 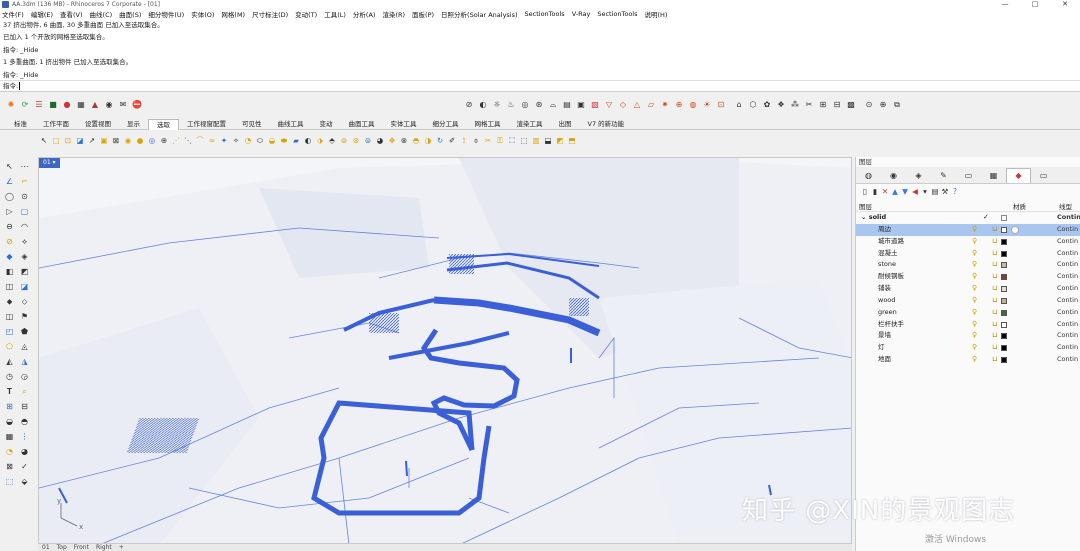 I want to click on menu-item: 日照分析(Solar Analysis), so click(x=479, y=14).